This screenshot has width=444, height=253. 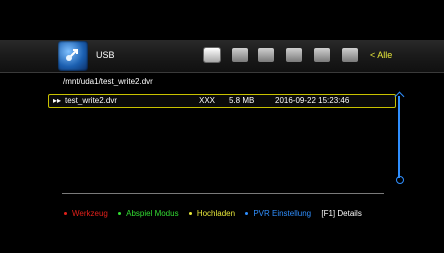 What do you see at coordinates (207, 100) in the screenshot?
I see `file-type: XXX` at bounding box center [207, 100].